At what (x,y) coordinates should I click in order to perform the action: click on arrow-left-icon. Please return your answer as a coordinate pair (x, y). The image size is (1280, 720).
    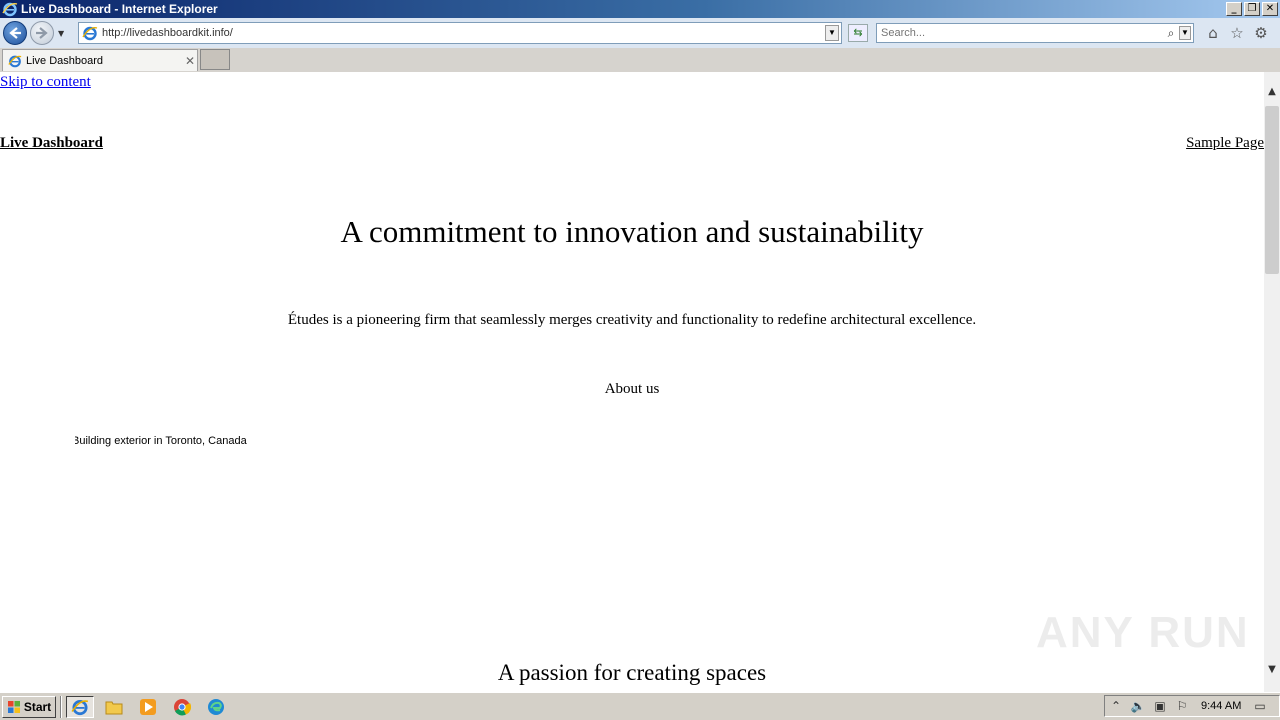
    Looking at the image, I should click on (15, 33).